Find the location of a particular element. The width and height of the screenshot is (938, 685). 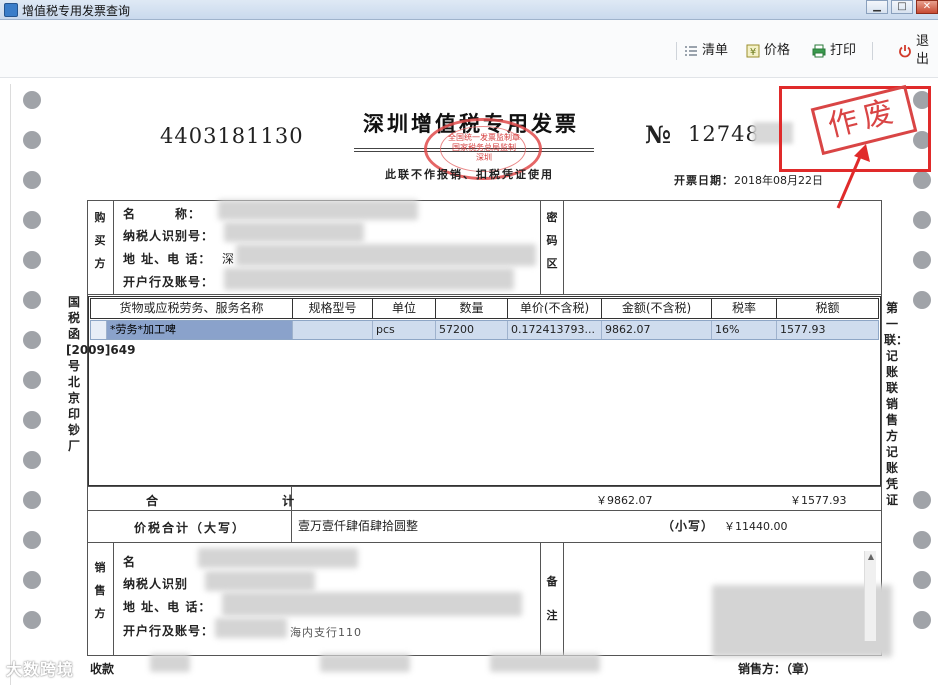

redacted-seller-bank is located at coordinates (251, 628).